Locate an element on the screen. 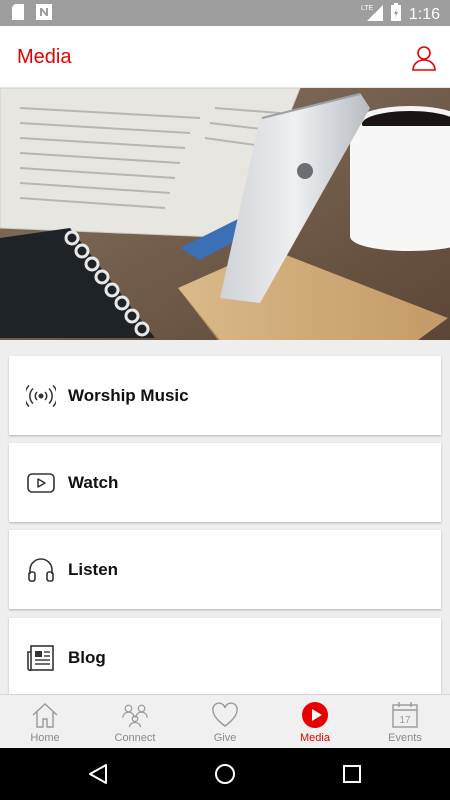  home-button is located at coordinates (225, 774).